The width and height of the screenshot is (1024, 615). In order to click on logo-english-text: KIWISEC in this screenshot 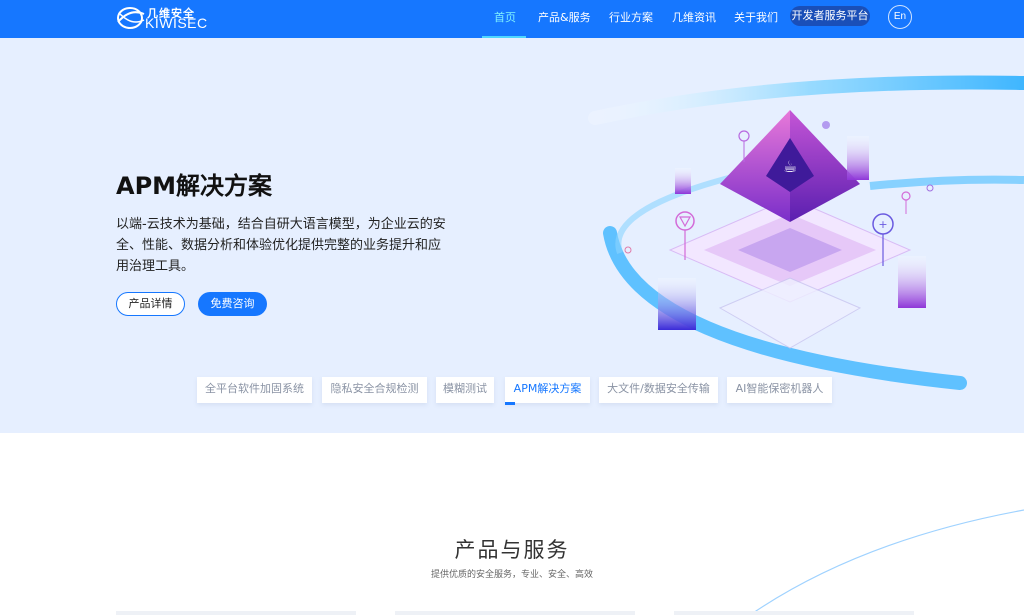, I will do `click(176, 23)`.